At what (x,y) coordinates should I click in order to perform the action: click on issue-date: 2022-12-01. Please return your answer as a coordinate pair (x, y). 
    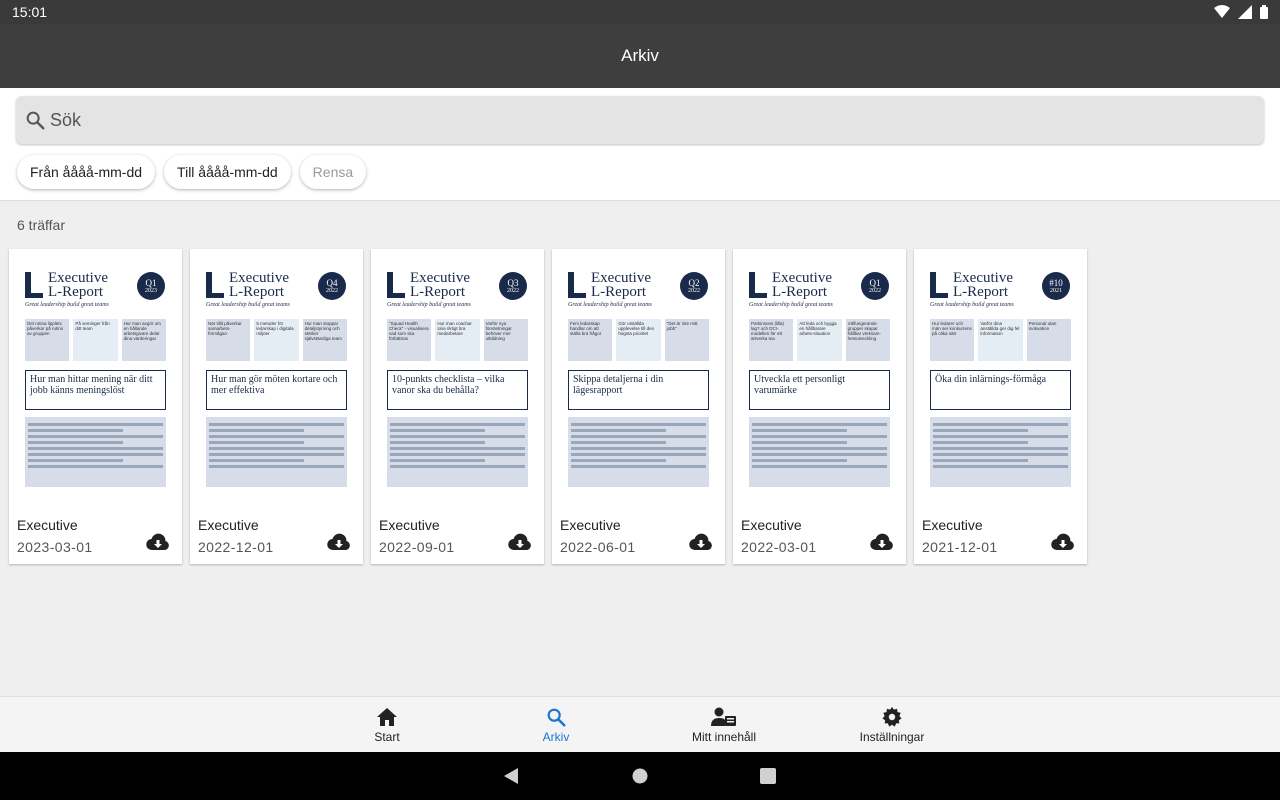
    Looking at the image, I should click on (236, 547).